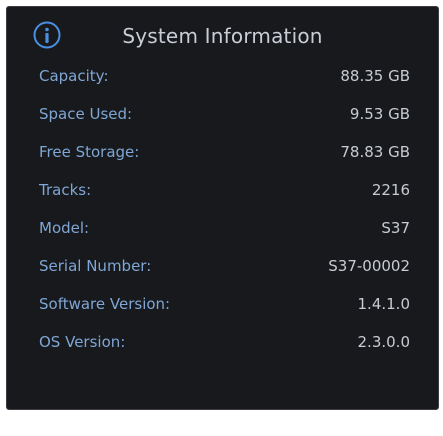  What do you see at coordinates (222, 344) in the screenshot?
I see `info-row-os-version: OS Version: 2.3.0.0` at bounding box center [222, 344].